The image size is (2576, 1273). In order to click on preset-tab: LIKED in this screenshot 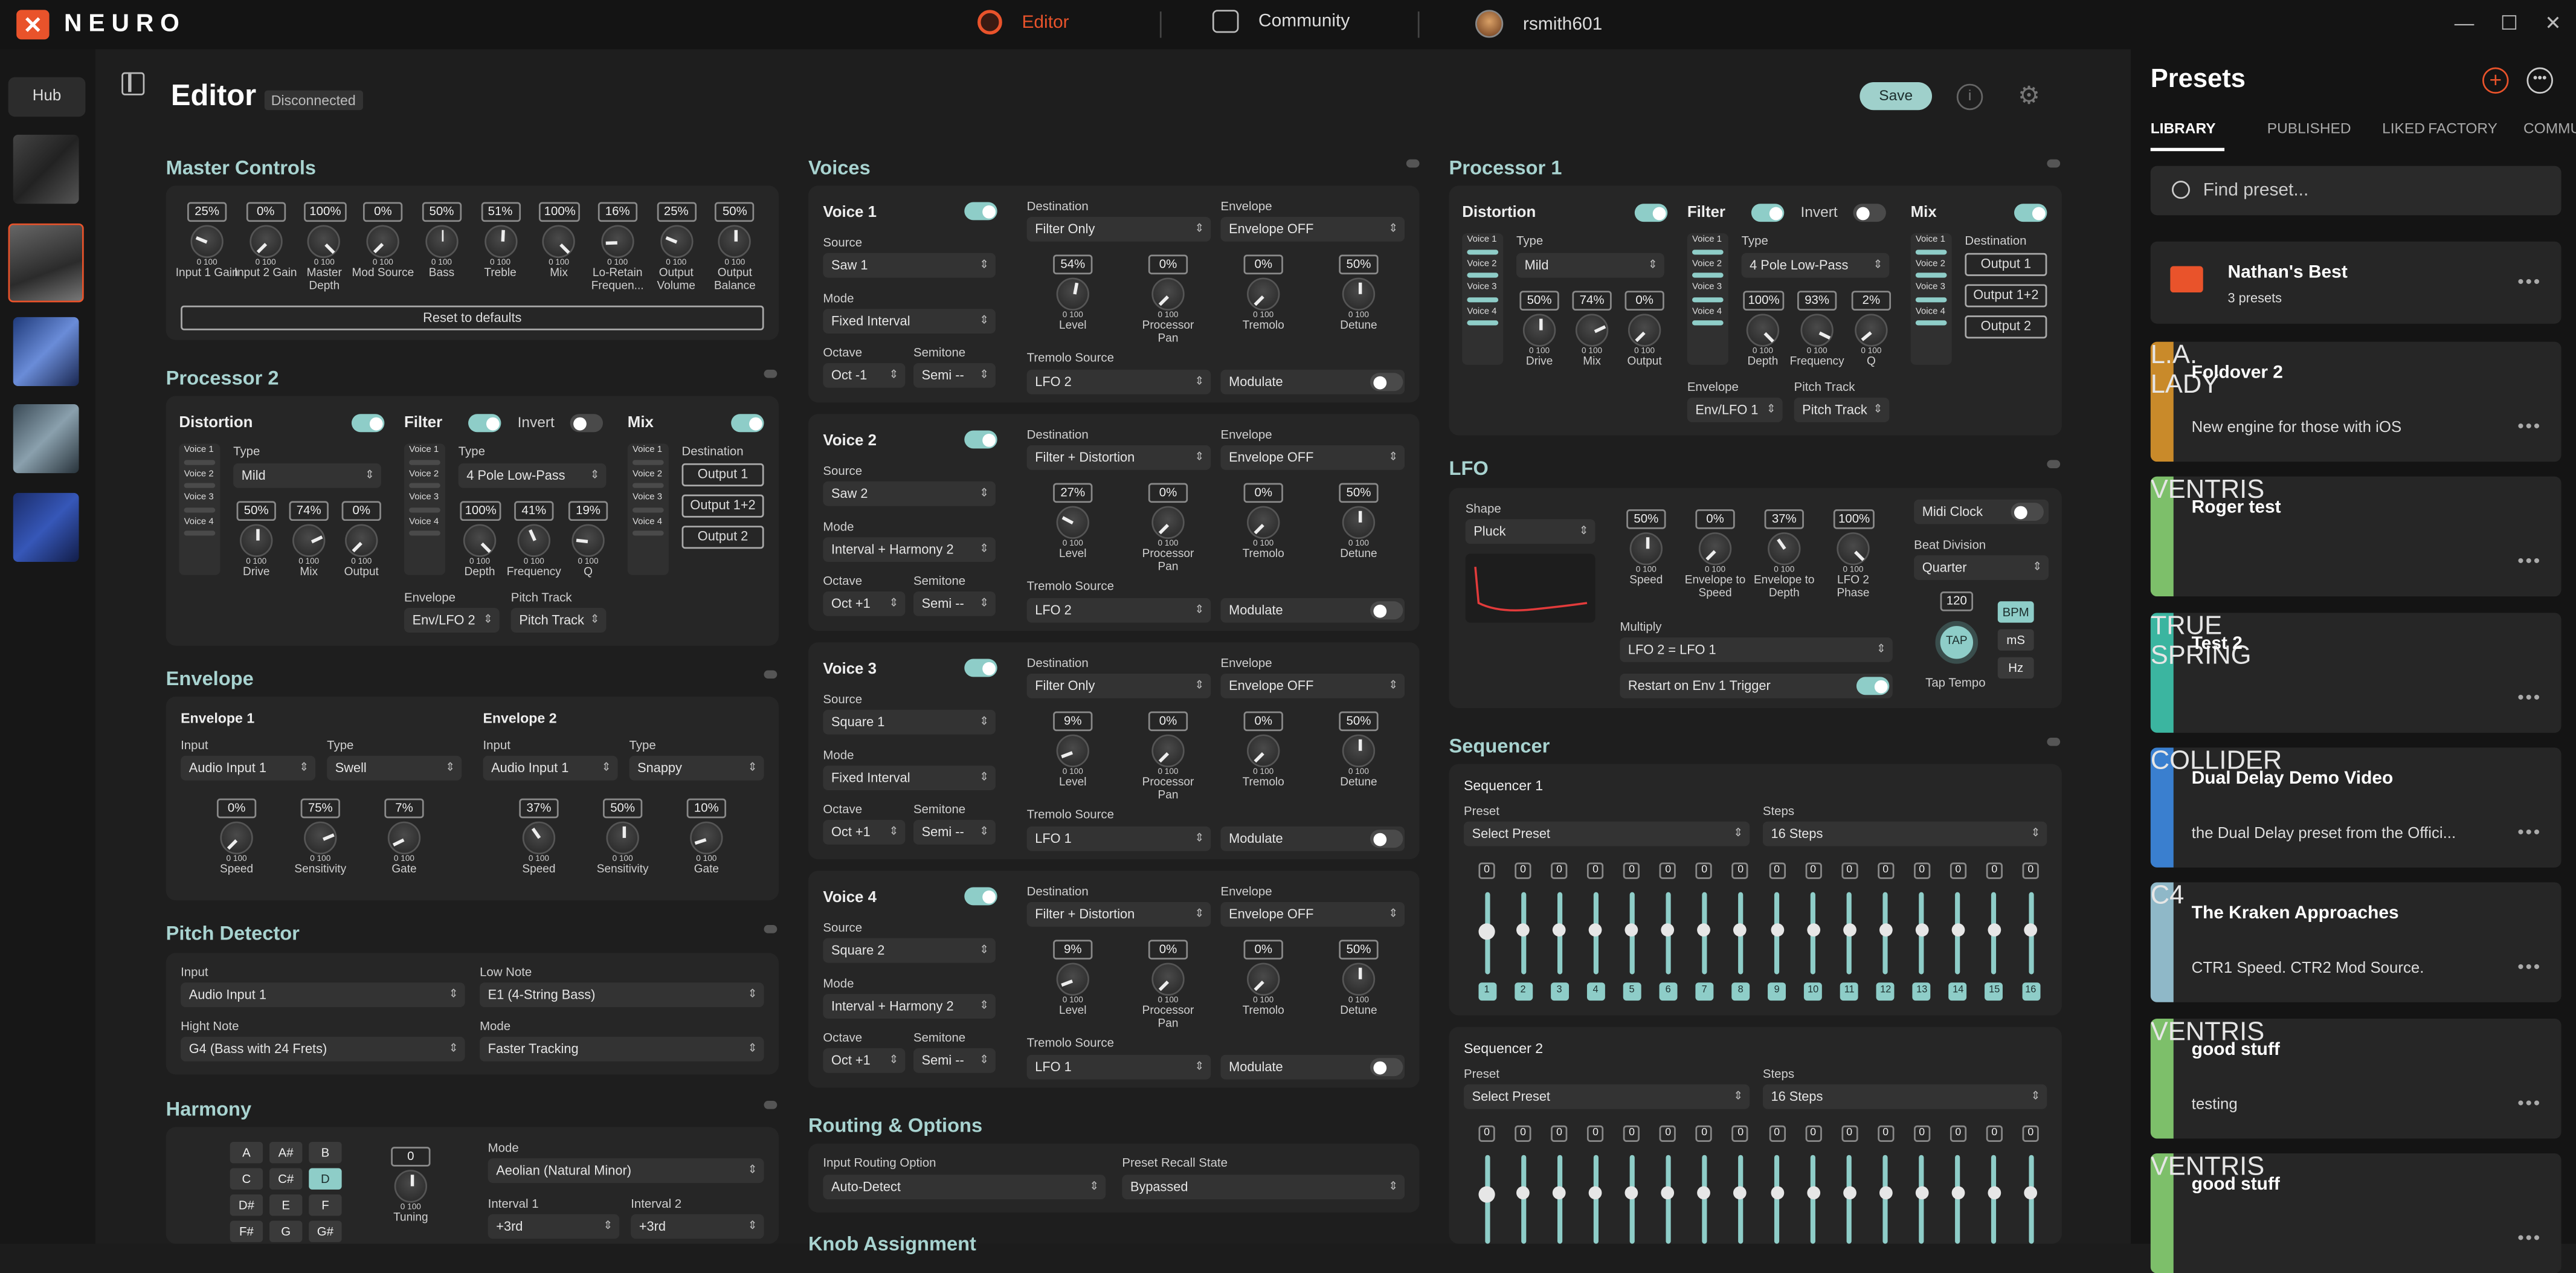, I will do `click(2404, 128)`.